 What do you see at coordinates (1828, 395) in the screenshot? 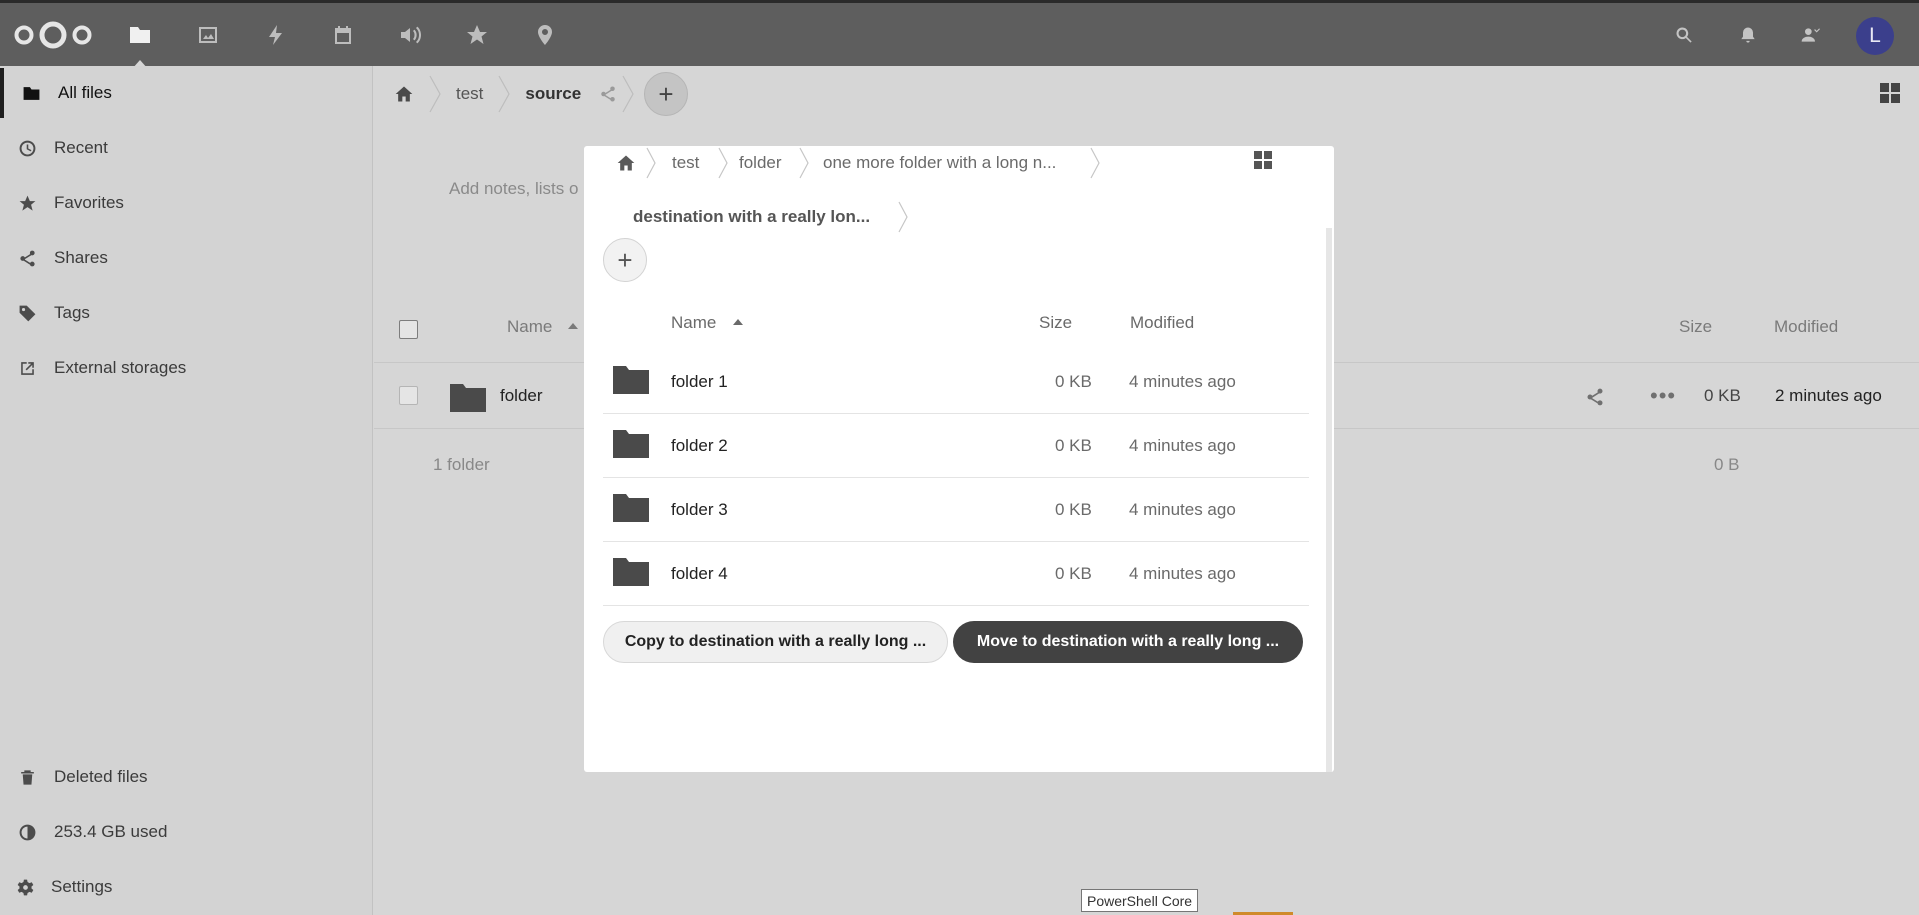
I see `file-modified: 2 minutes ago` at bounding box center [1828, 395].